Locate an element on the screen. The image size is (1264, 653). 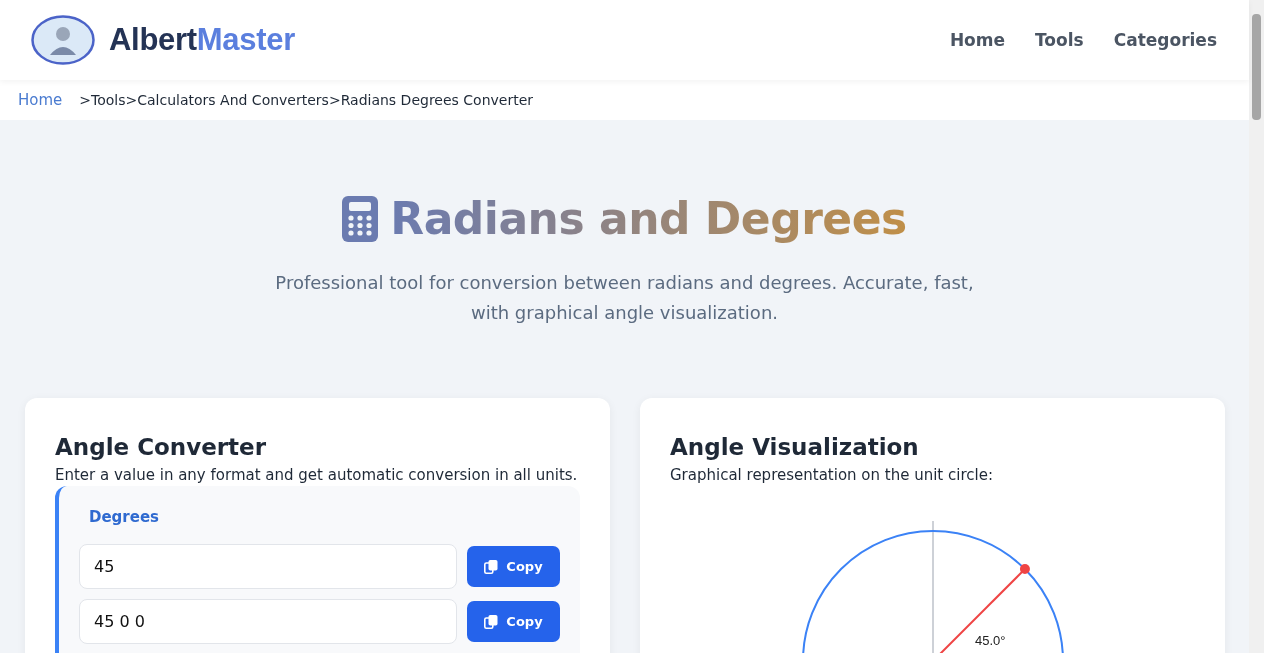
angle-label: 45.0° is located at coordinates (989, 640).